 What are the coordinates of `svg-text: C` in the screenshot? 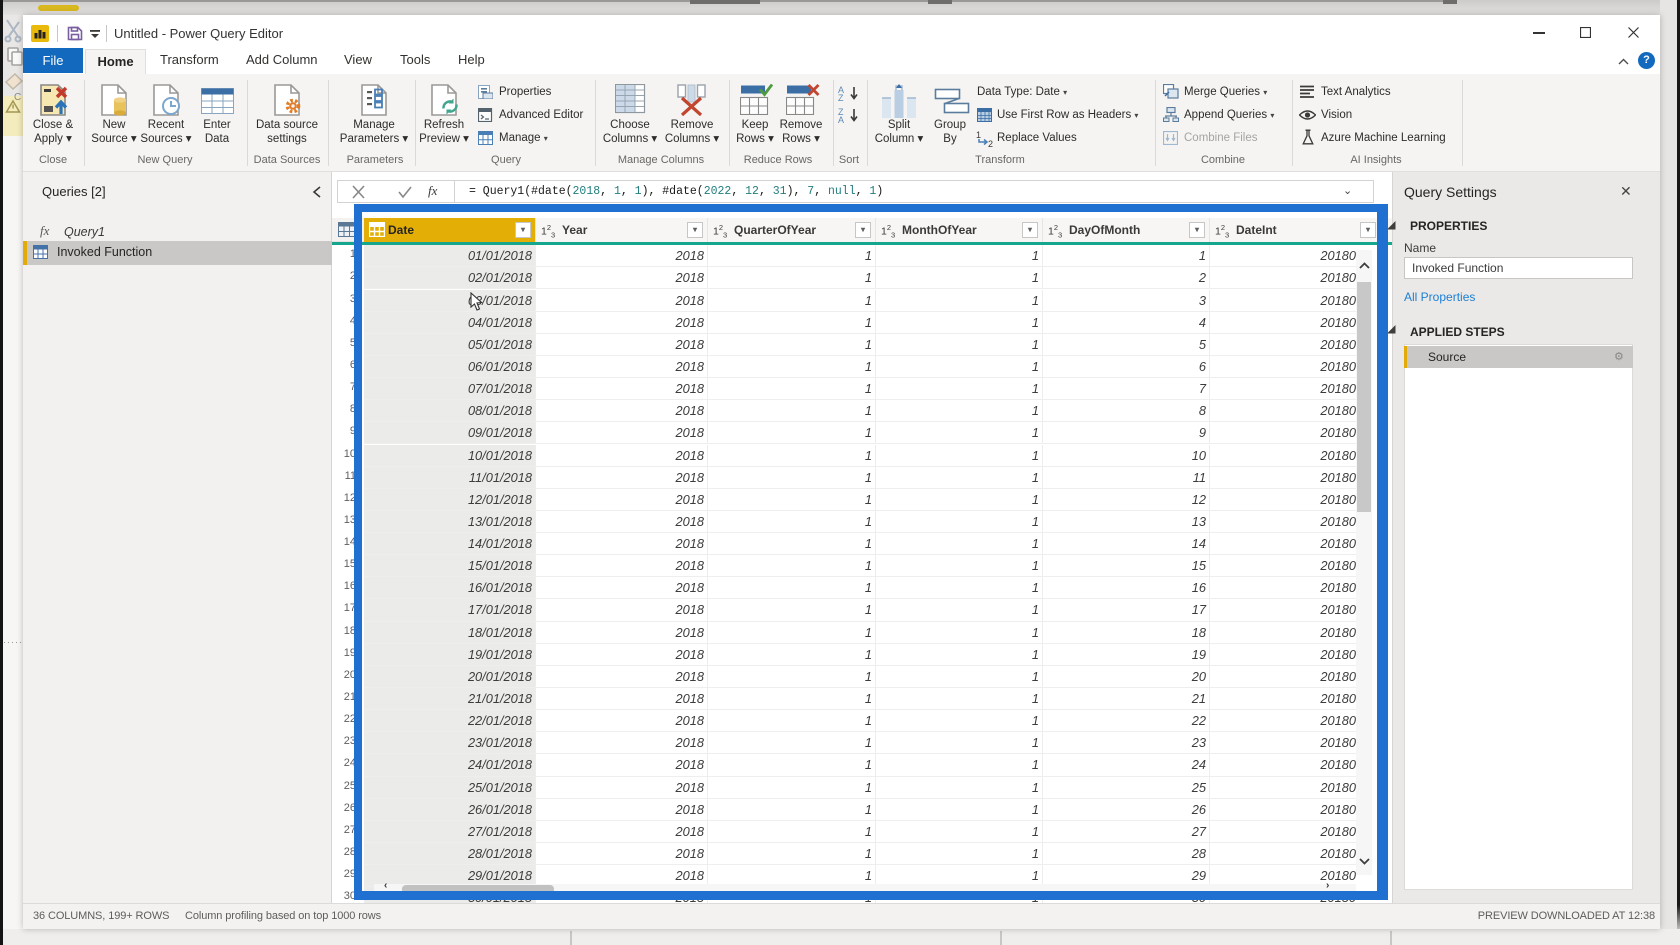 It's located at (17, 97).